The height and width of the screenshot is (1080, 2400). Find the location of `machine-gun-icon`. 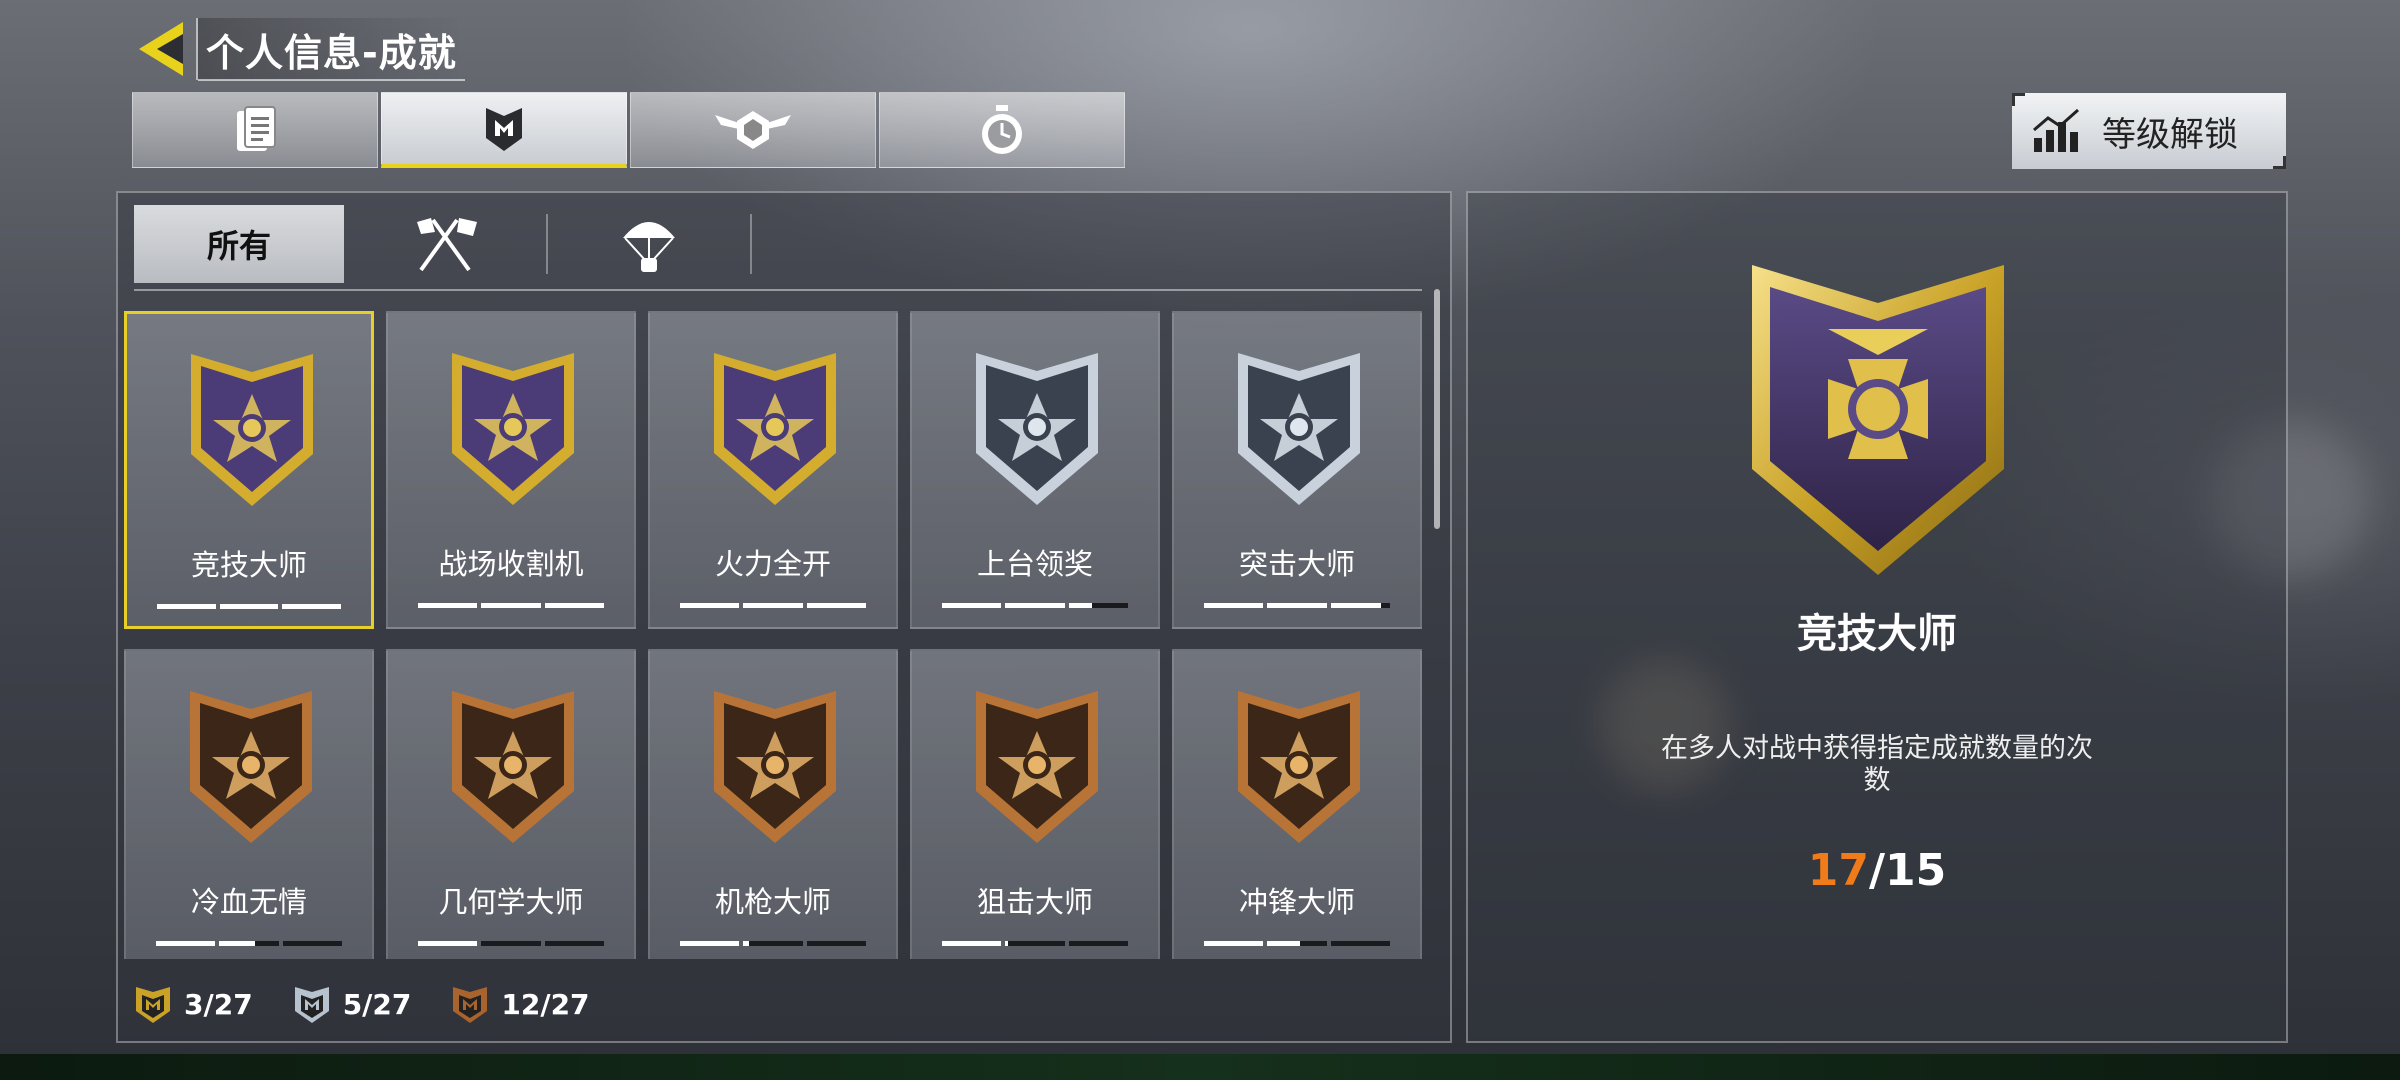

machine-gun-icon is located at coordinates (775, 767).